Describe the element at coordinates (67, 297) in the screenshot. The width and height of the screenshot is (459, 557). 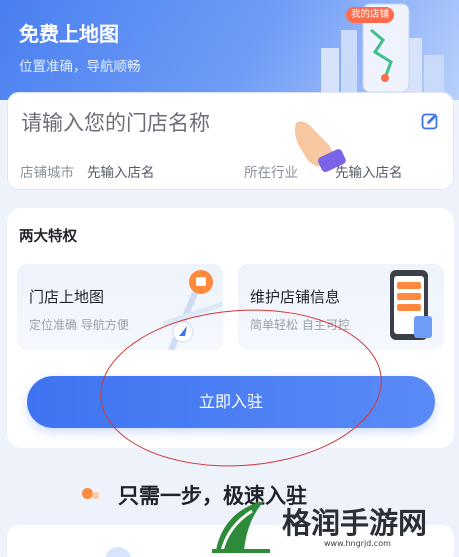
I see `privilege-title: 门店上地图` at that location.